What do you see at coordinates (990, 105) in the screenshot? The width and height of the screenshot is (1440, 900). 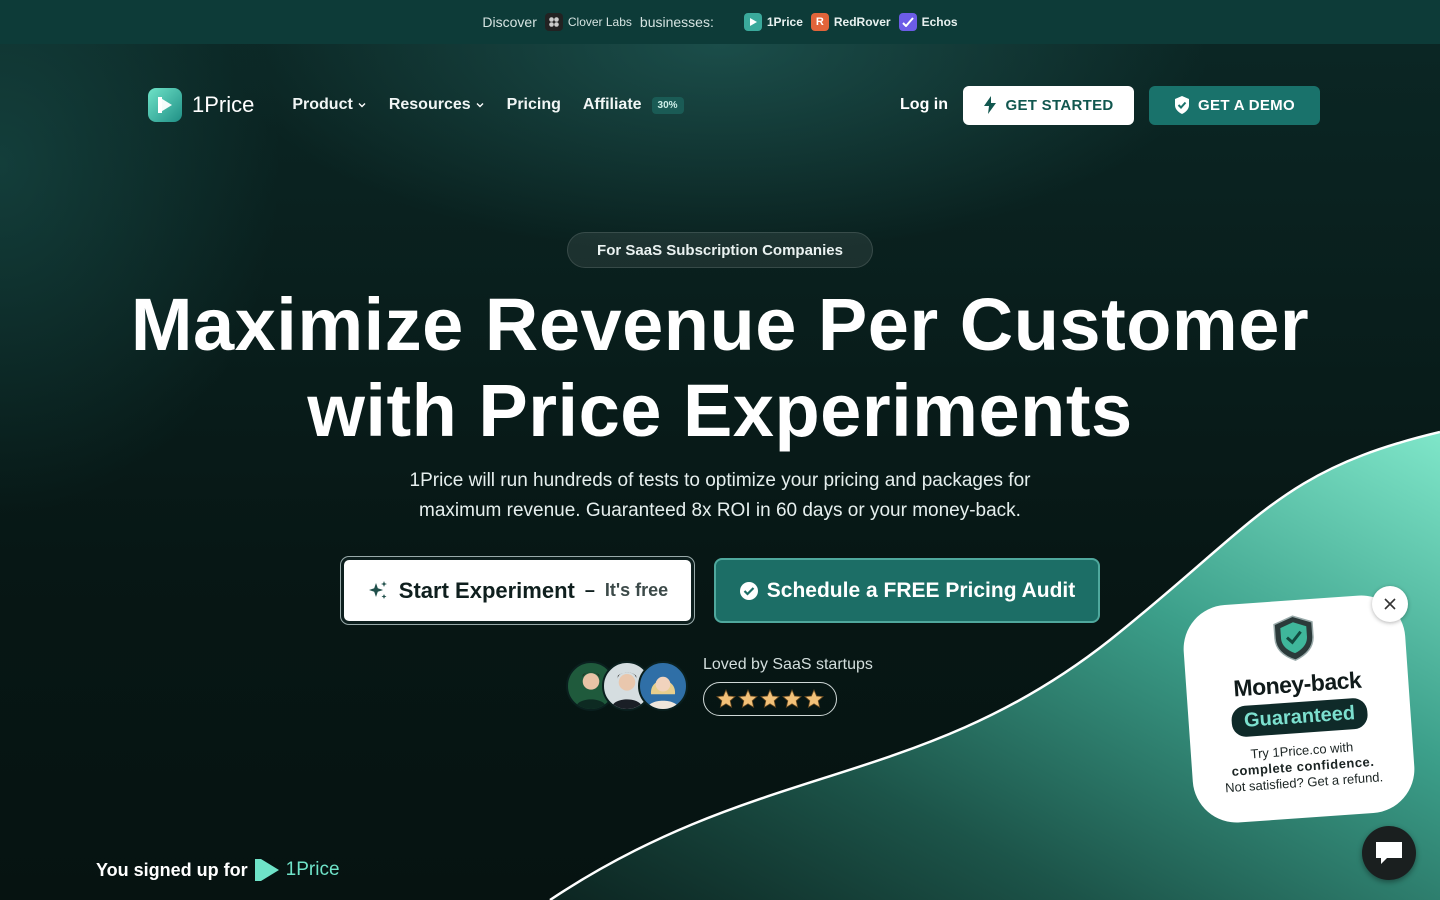 I see `lightning-icon` at bounding box center [990, 105].